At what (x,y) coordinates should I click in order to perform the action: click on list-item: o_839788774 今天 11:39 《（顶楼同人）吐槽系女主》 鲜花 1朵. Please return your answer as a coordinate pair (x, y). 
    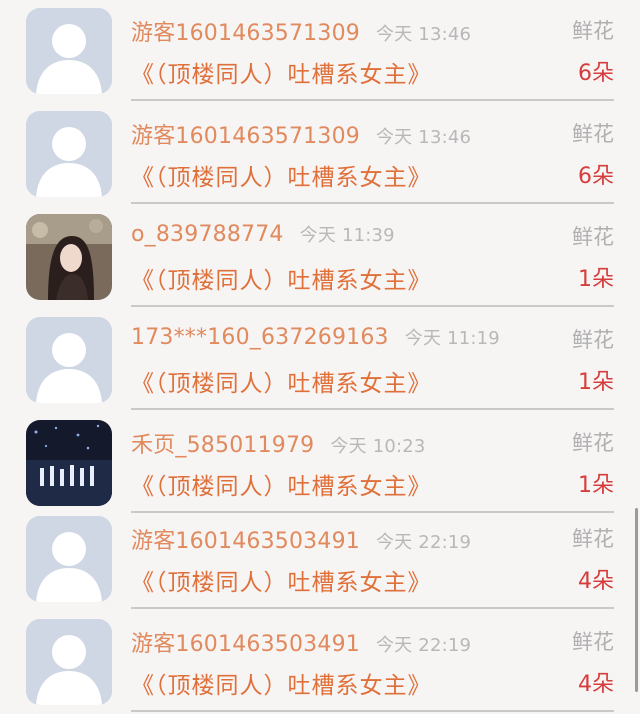
    Looking at the image, I should click on (320, 257).